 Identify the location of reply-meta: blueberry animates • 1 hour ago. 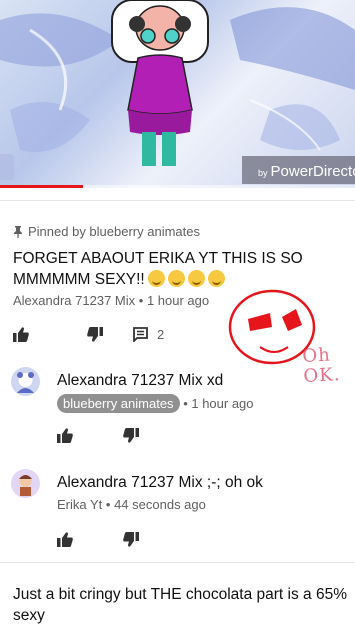
(155, 403).